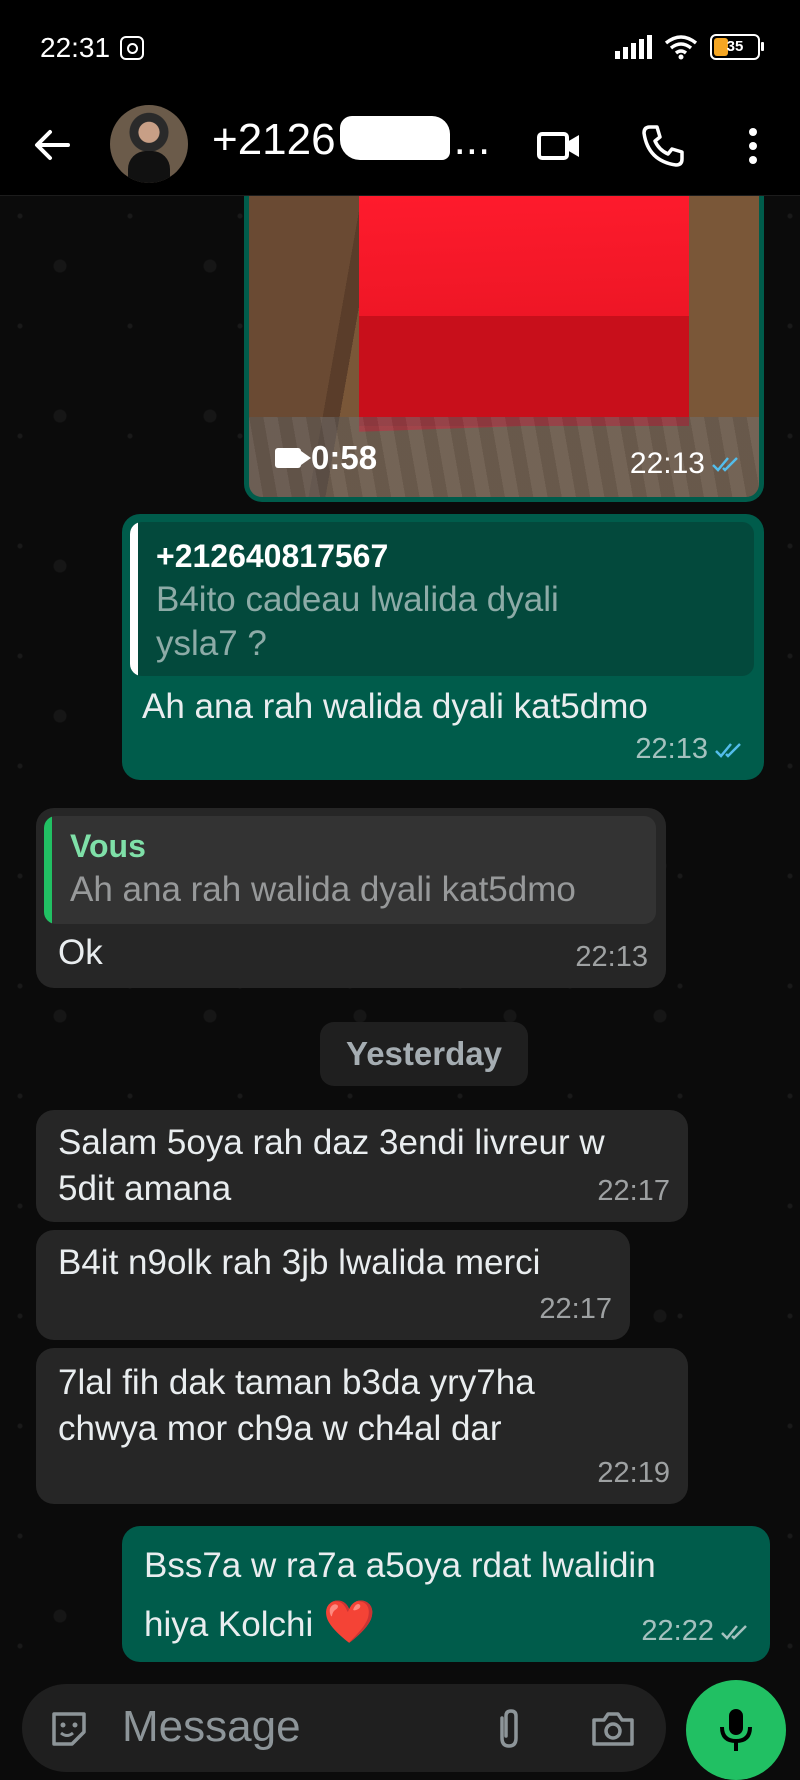  Describe the element at coordinates (344, 457) in the screenshot. I see `video-duration-text: 0:58` at that location.